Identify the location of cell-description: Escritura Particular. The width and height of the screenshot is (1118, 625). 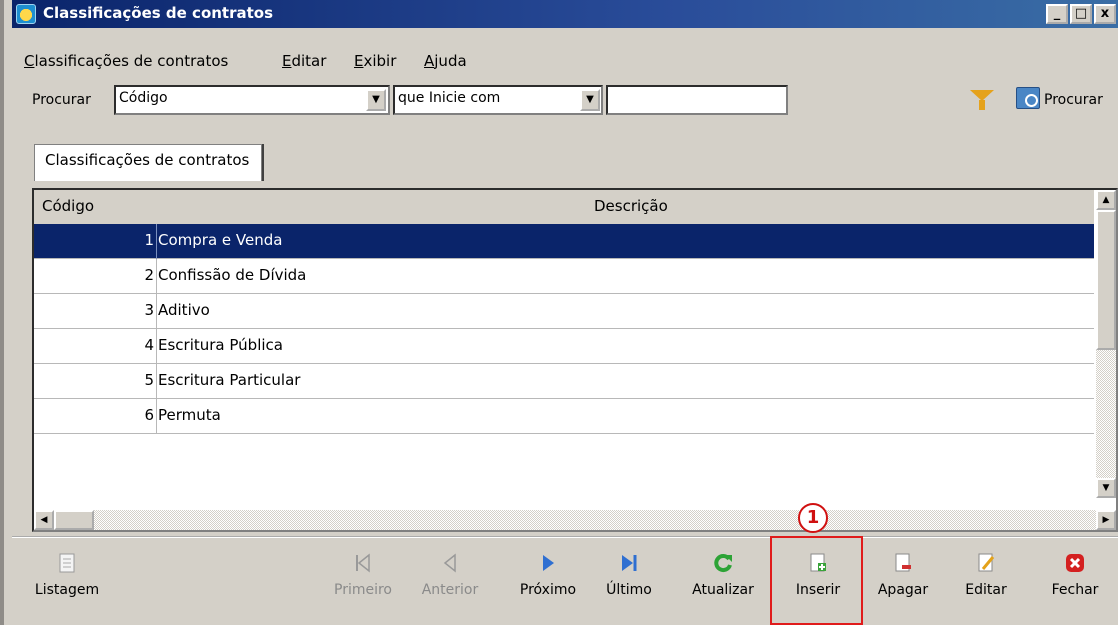
(229, 380).